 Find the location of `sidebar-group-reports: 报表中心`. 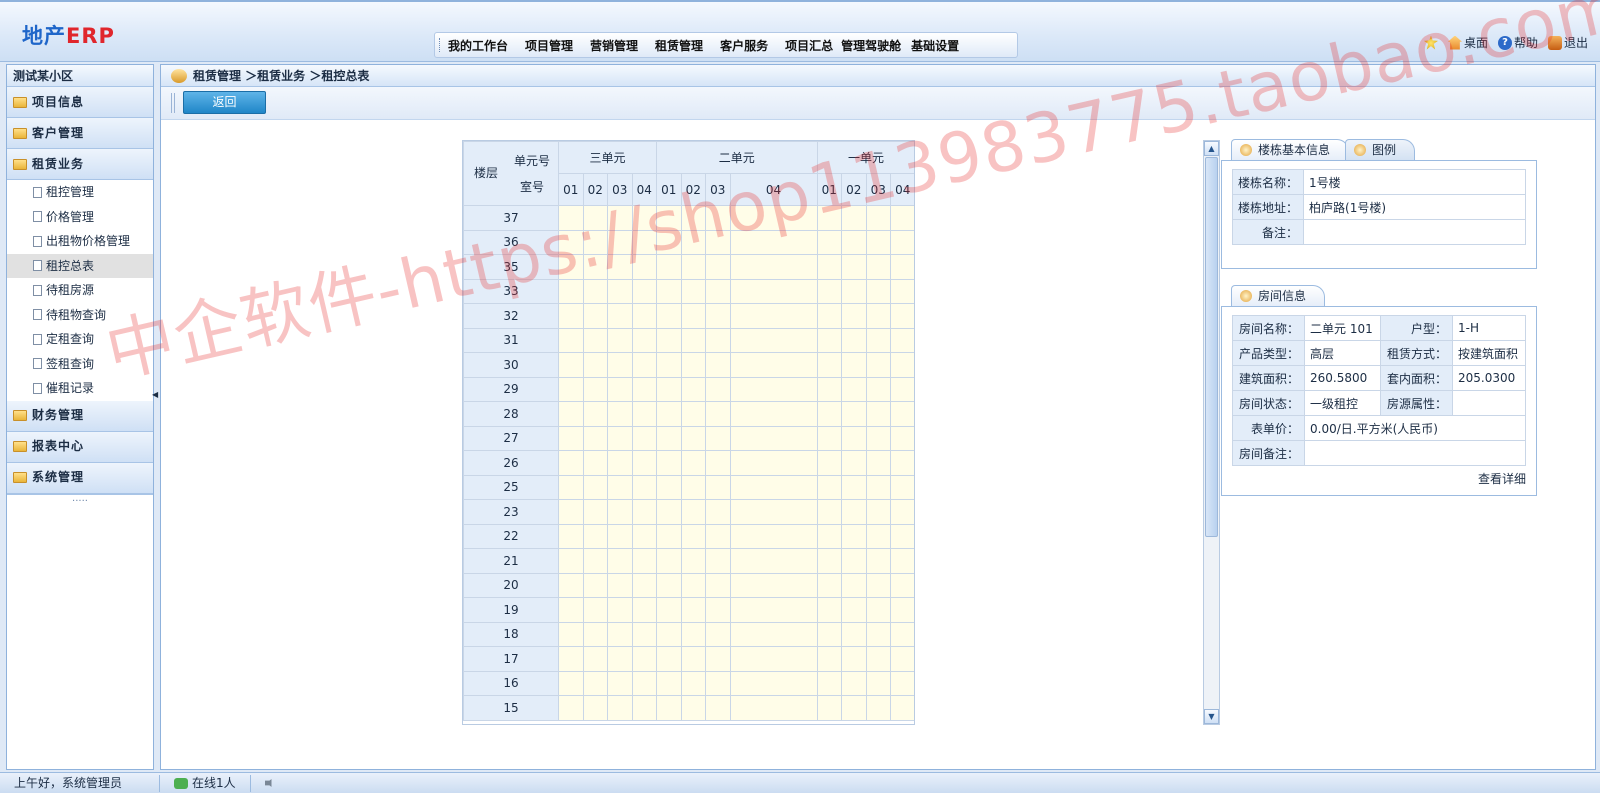

sidebar-group-reports: 报表中心 is located at coordinates (80, 447).